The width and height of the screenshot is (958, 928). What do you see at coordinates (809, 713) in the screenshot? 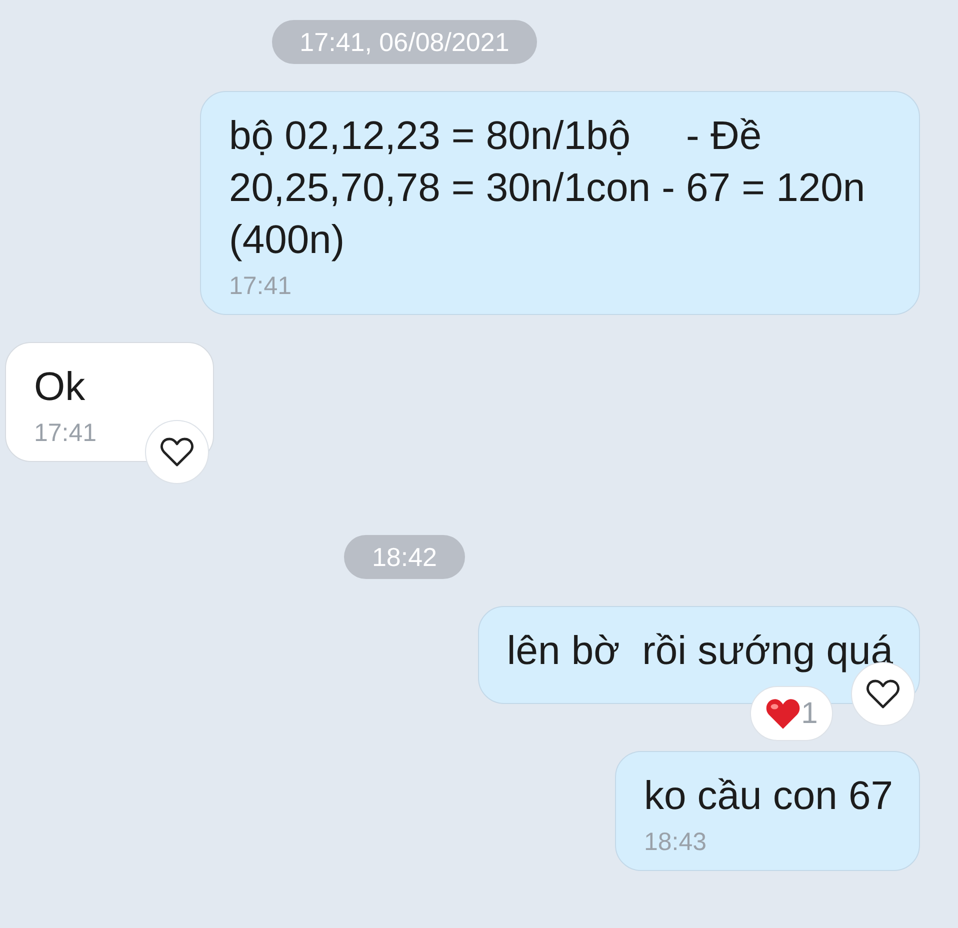
I see `reaction-count: 1` at bounding box center [809, 713].